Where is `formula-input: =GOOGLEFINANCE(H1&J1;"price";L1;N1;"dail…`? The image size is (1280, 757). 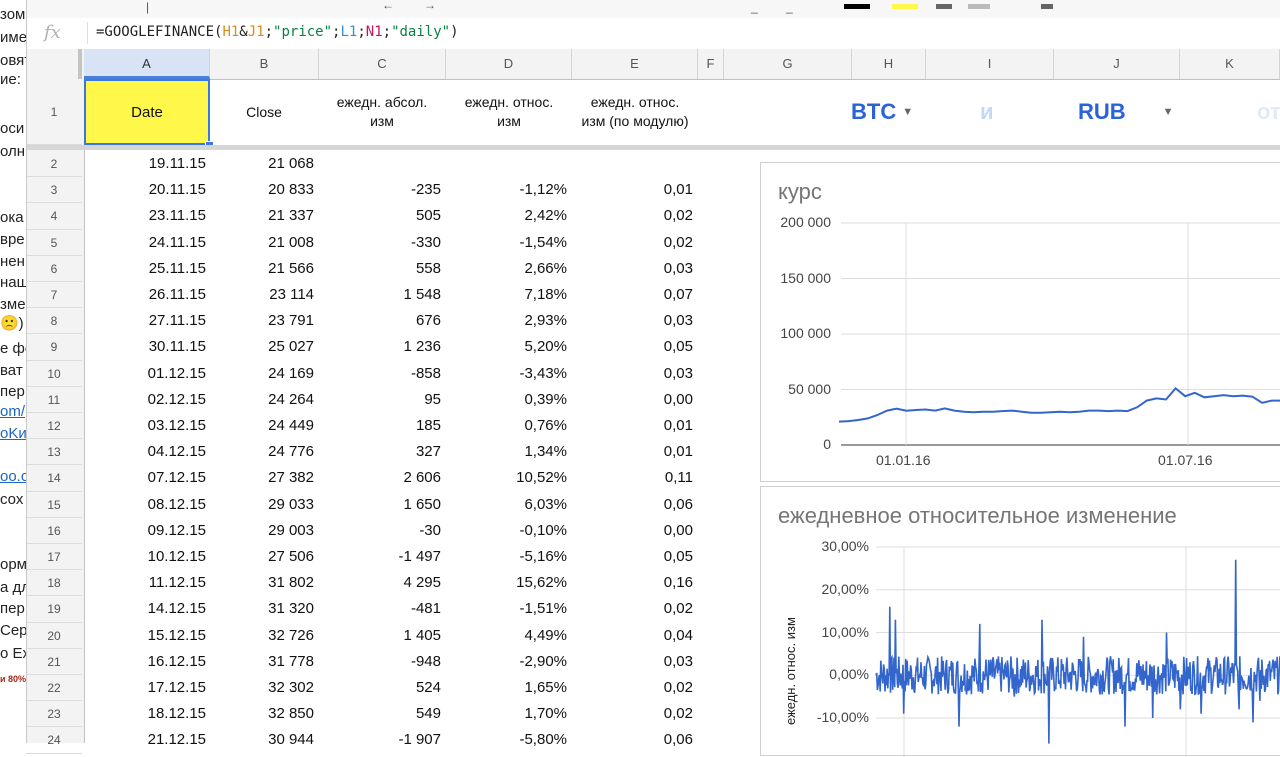
formula-input: =GOOGLEFINANCE(H1&J1;"price";L1;N1;"dail… is located at coordinates (277, 32).